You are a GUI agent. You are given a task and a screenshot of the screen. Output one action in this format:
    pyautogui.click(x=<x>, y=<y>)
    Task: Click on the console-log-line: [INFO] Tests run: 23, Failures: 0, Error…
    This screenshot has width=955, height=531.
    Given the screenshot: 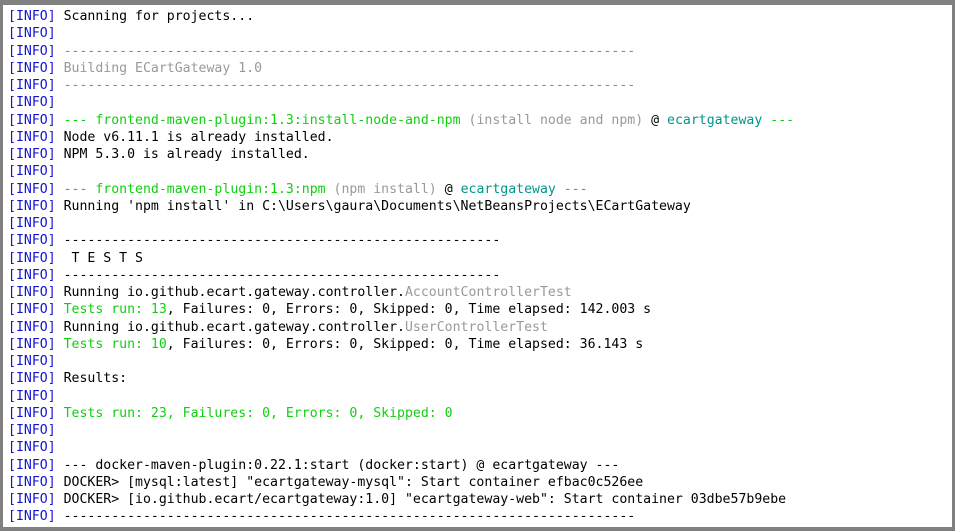 What is the action you would take?
    pyautogui.click(x=480, y=413)
    